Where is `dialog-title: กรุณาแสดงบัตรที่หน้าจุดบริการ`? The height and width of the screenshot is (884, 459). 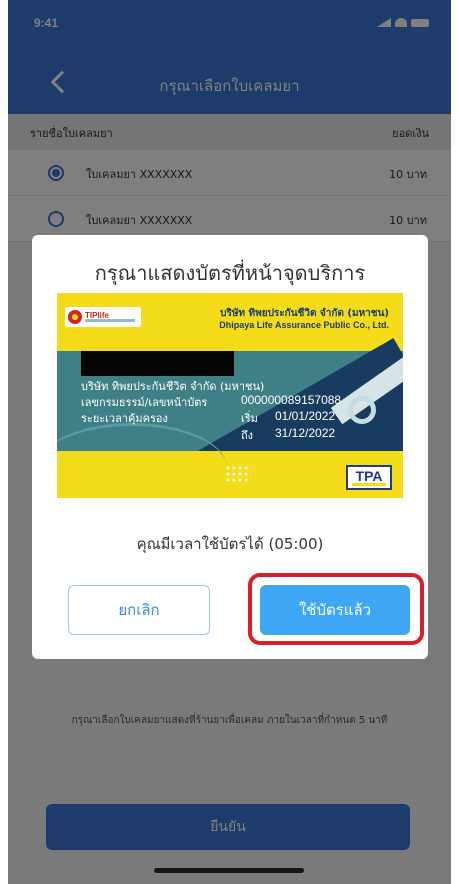
dialog-title: กรุณาแสดงบัตรที่หน้าจุดบริการ is located at coordinates (230, 273).